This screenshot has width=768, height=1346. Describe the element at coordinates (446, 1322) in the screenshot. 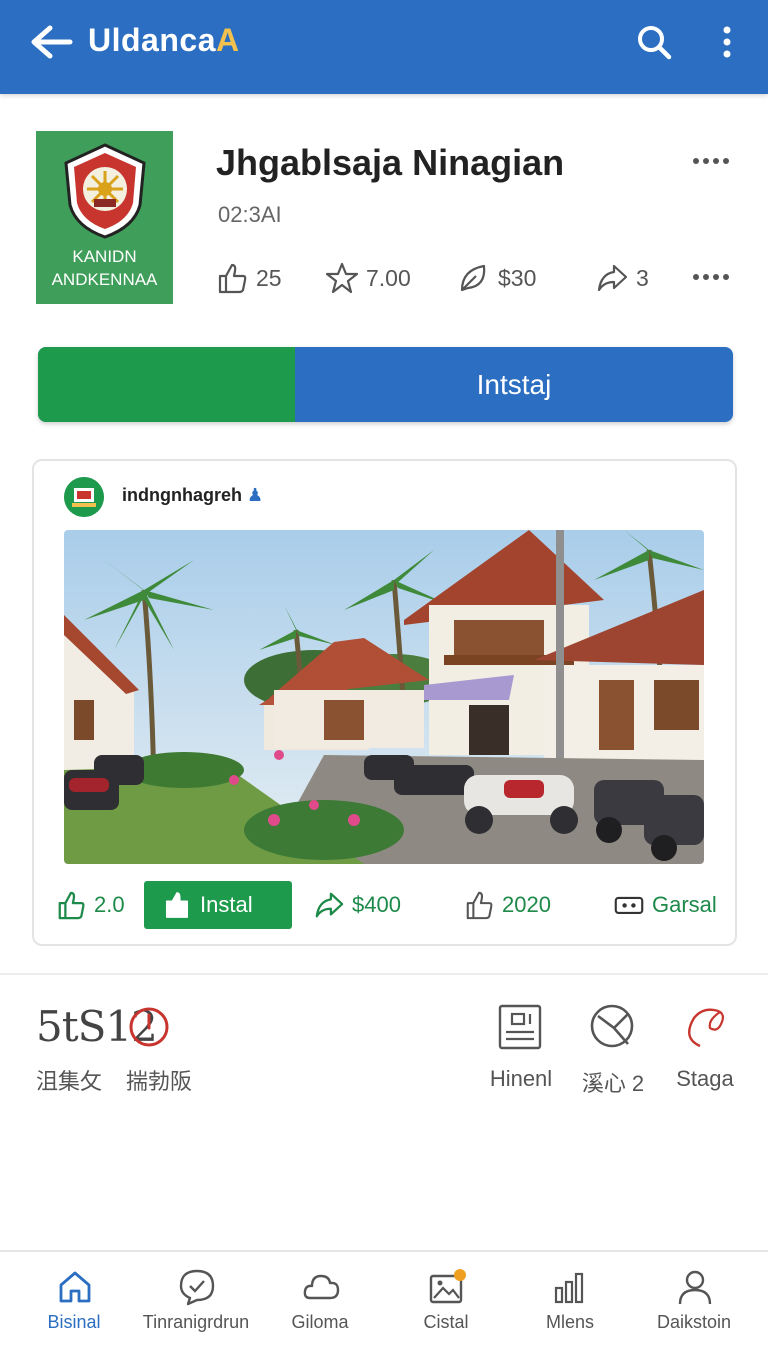

I see `nav-label: Cistal` at that location.